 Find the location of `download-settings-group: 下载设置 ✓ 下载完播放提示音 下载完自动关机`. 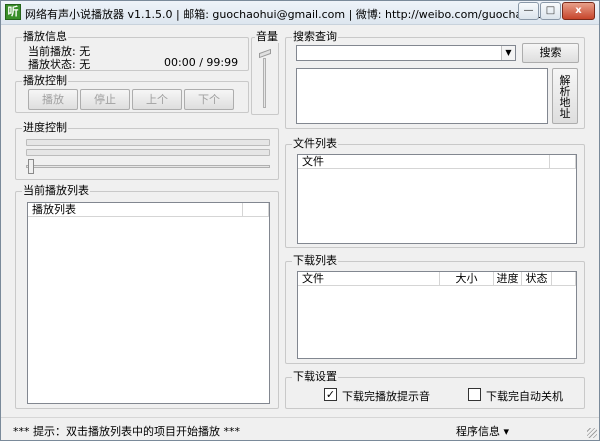

download-settings-group: 下载设置 ✓ 下载完播放提示音 下载完自动关机 is located at coordinates (435, 390).